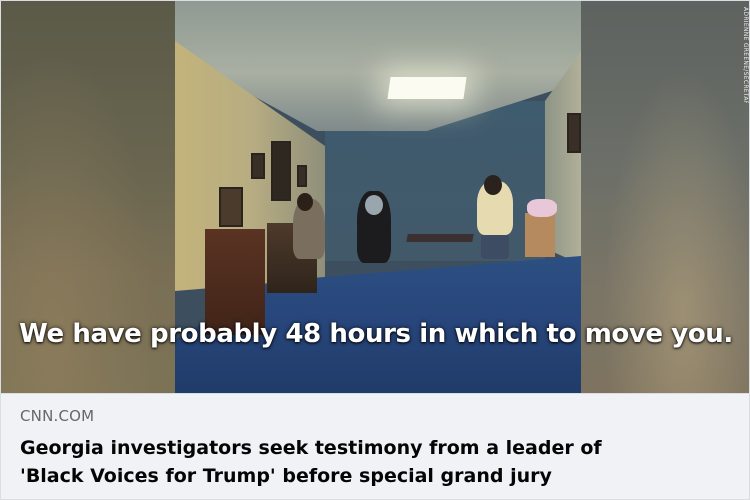 This screenshot has width=750, height=500. Describe the element at coordinates (427, 88) in the screenshot. I see `ceiling-light` at that location.